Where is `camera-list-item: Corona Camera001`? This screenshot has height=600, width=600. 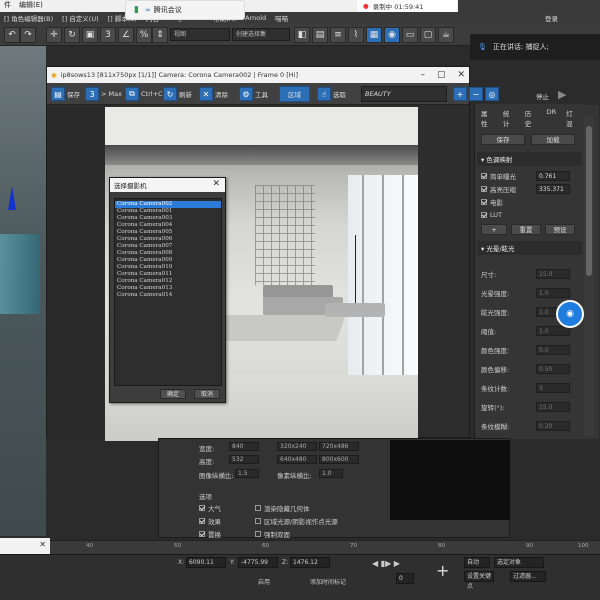 camera-list-item: Corona Camera001 is located at coordinates (168, 211).